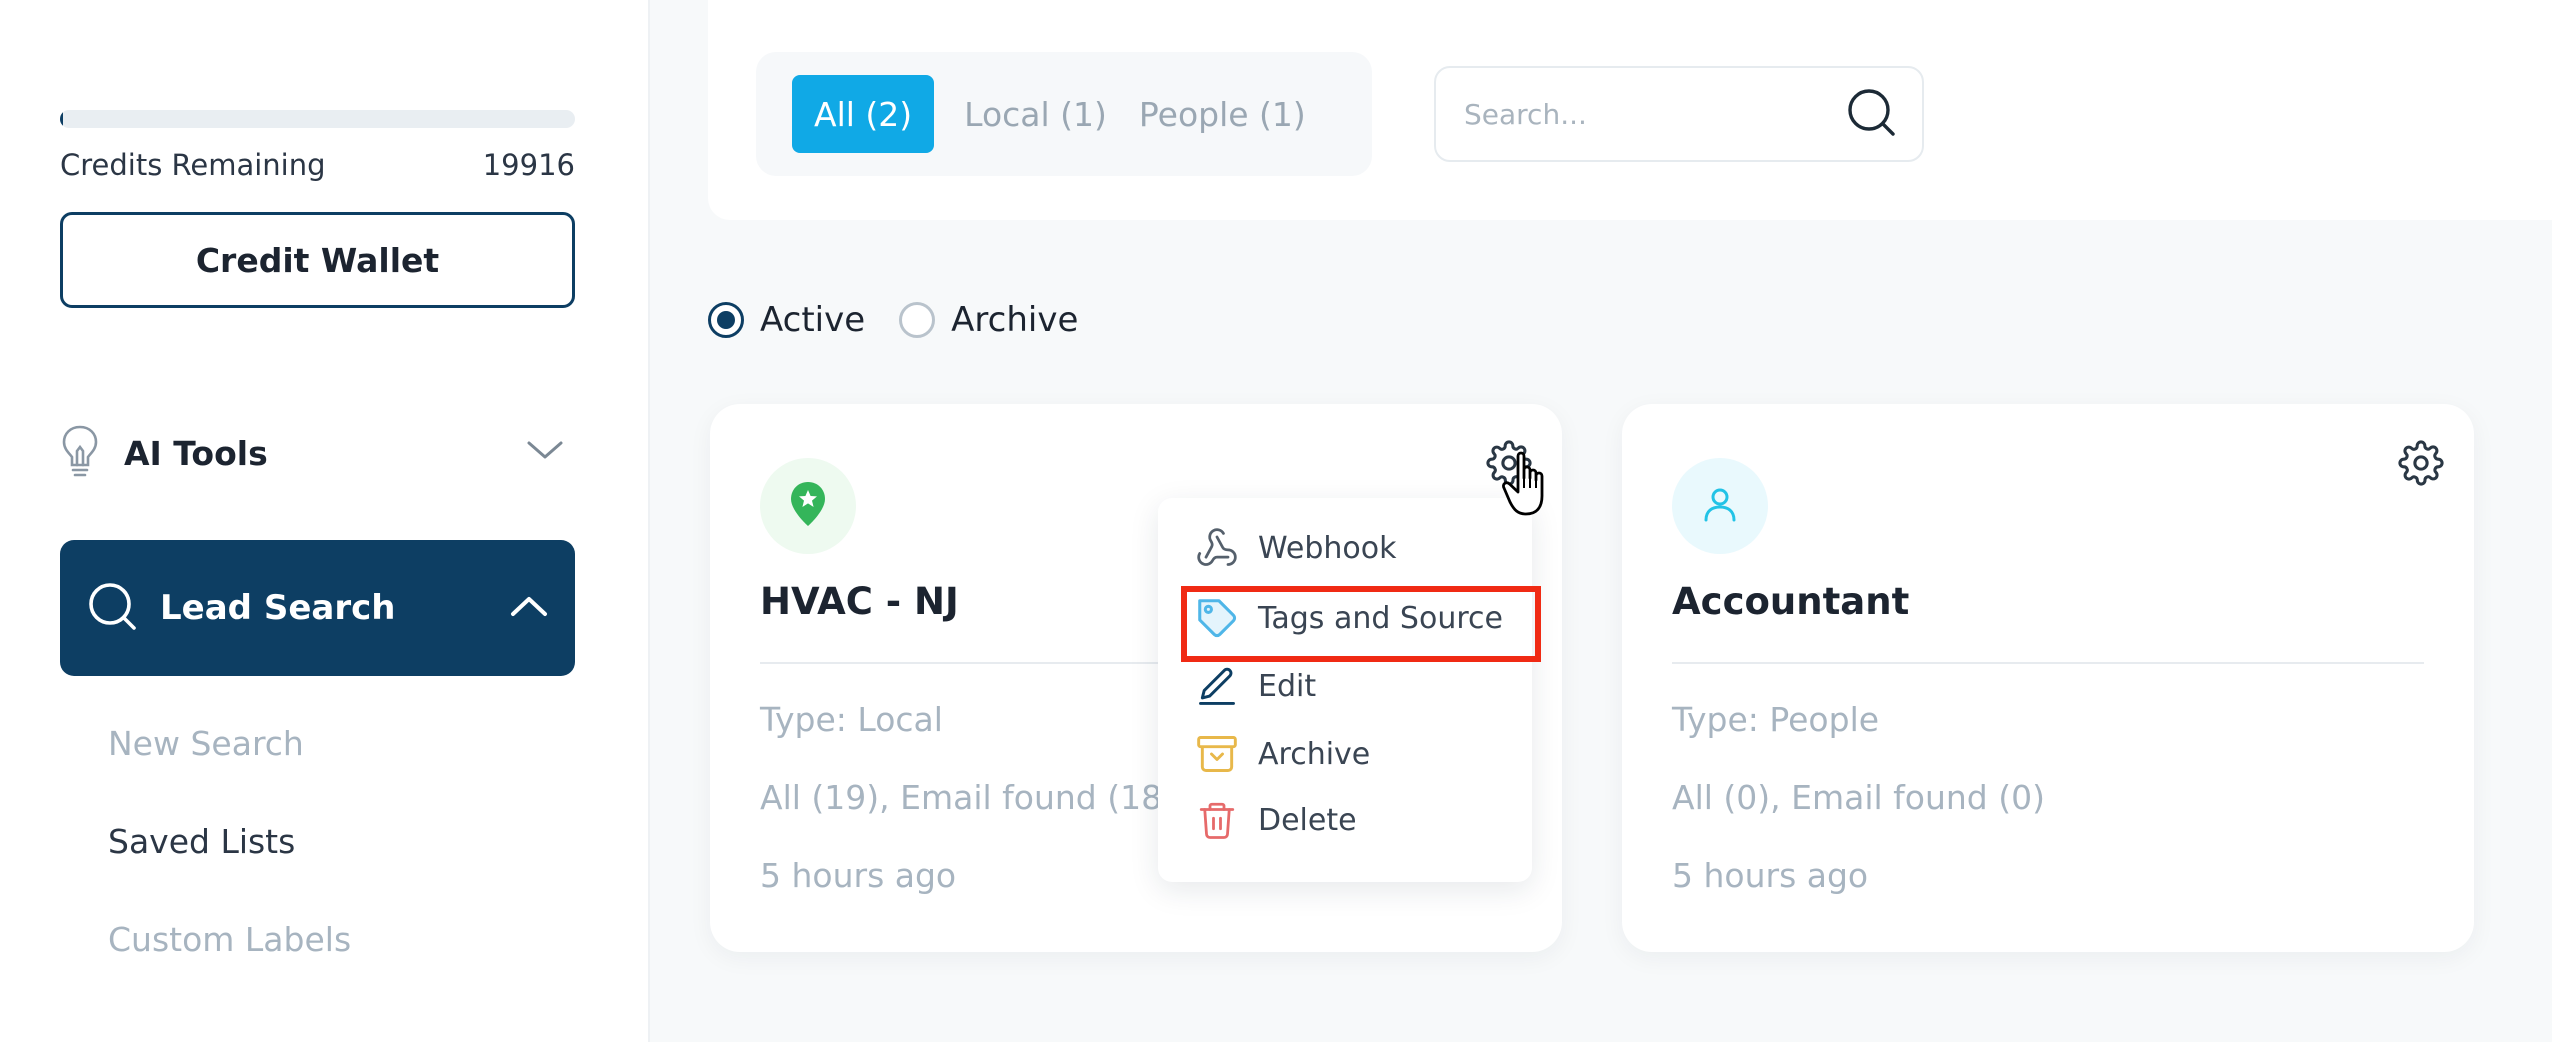 This screenshot has height=1042, width=2552. I want to click on credits-progress-fill, so click(61, 119).